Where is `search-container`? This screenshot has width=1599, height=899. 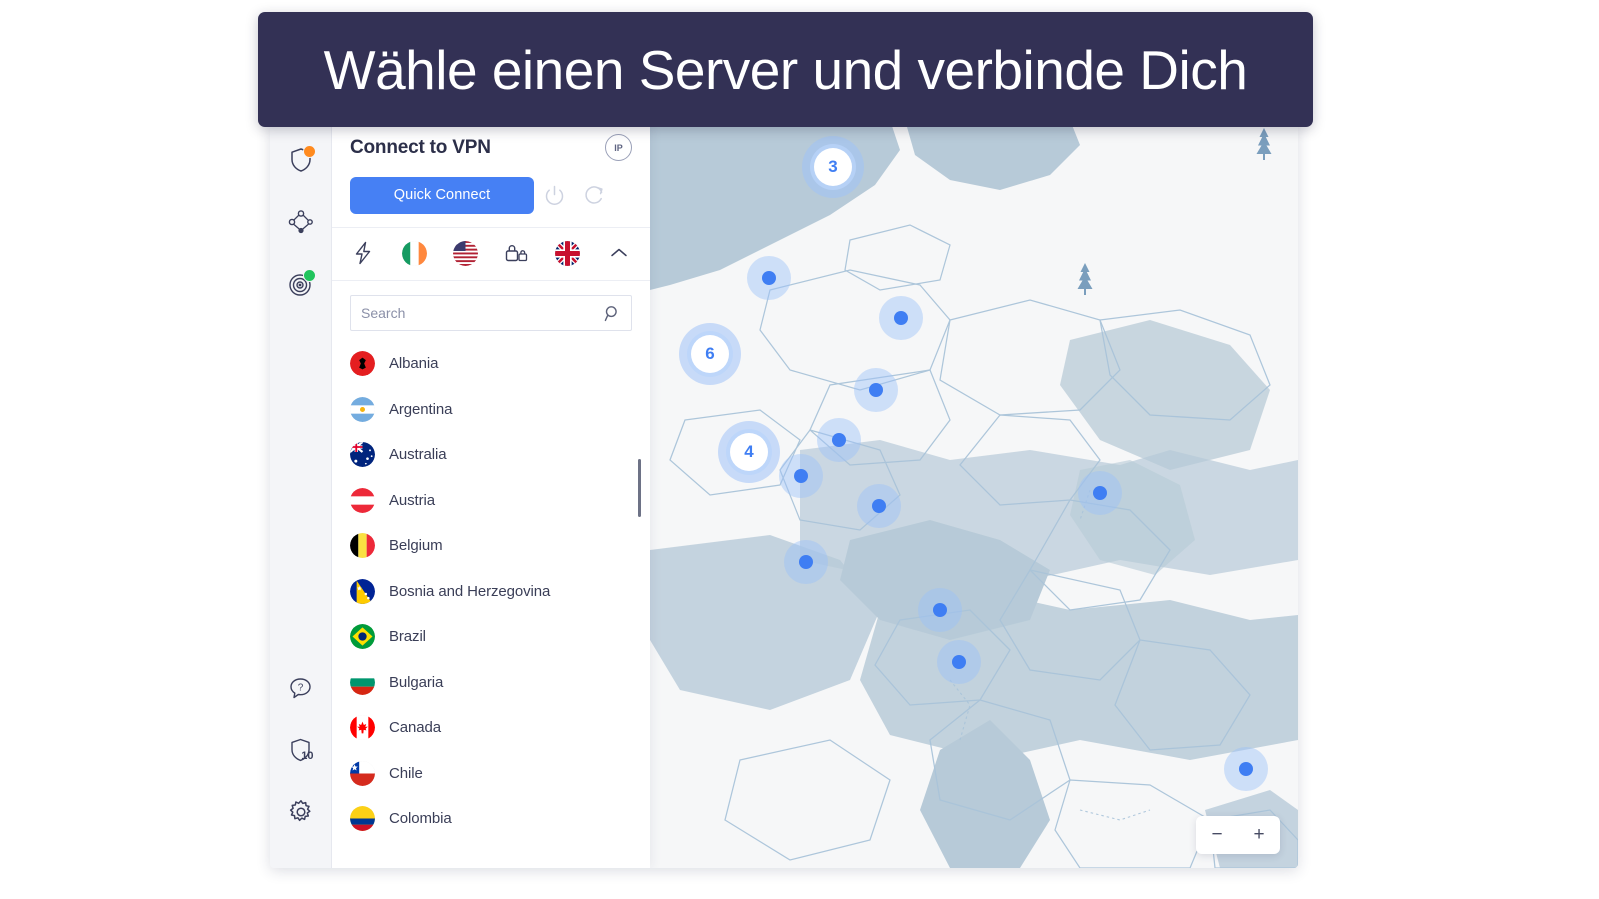 search-container is located at coordinates (491, 306).